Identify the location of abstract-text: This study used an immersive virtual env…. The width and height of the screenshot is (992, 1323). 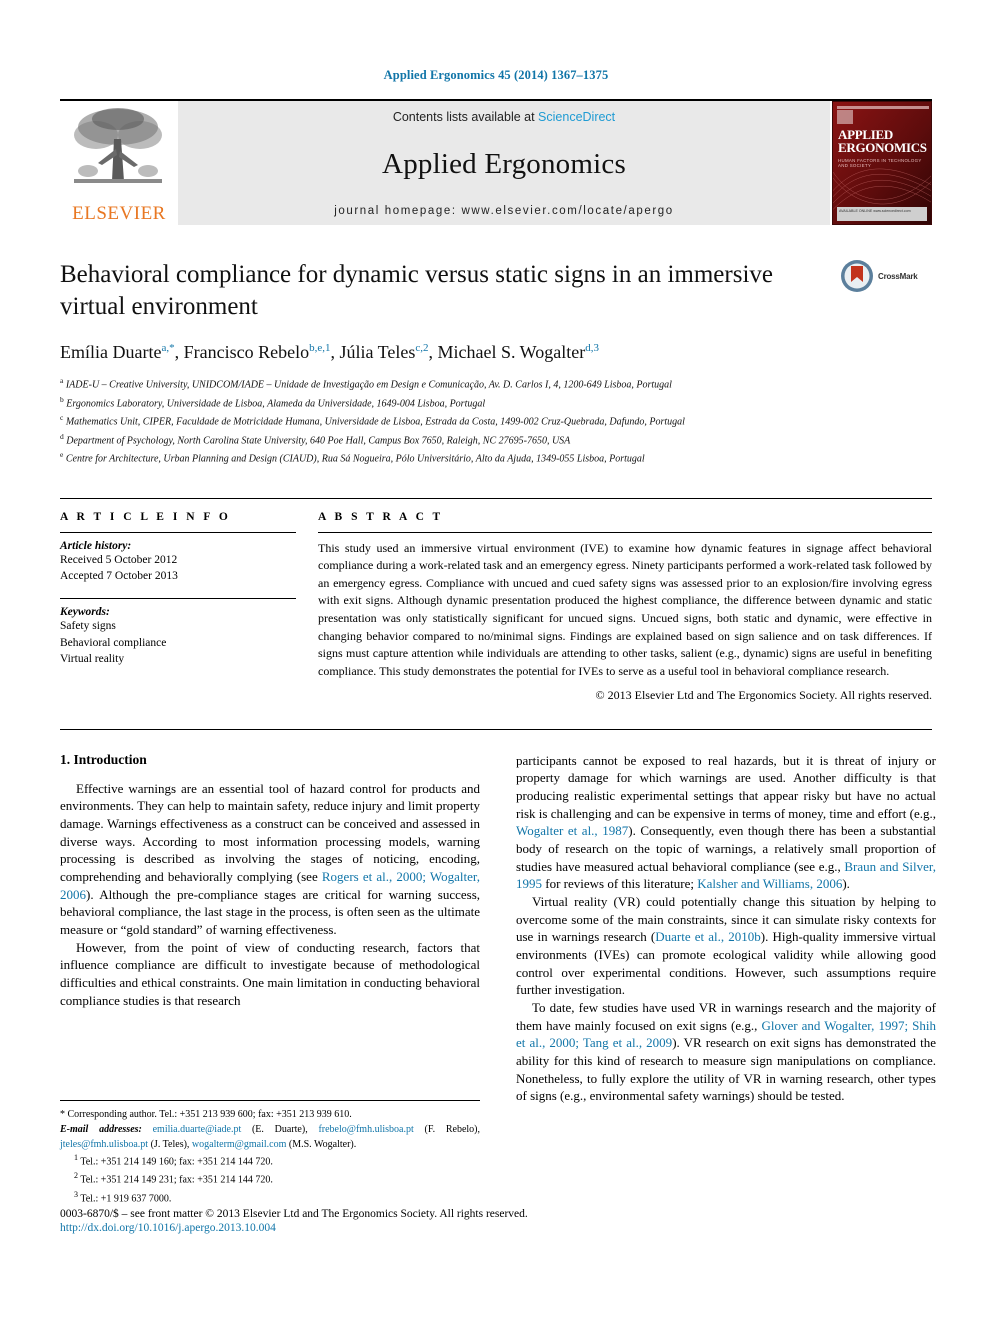
(625, 609).